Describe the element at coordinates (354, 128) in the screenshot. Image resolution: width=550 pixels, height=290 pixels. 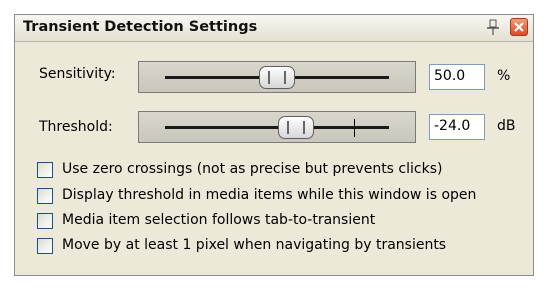
I see `threshold-marker` at that location.